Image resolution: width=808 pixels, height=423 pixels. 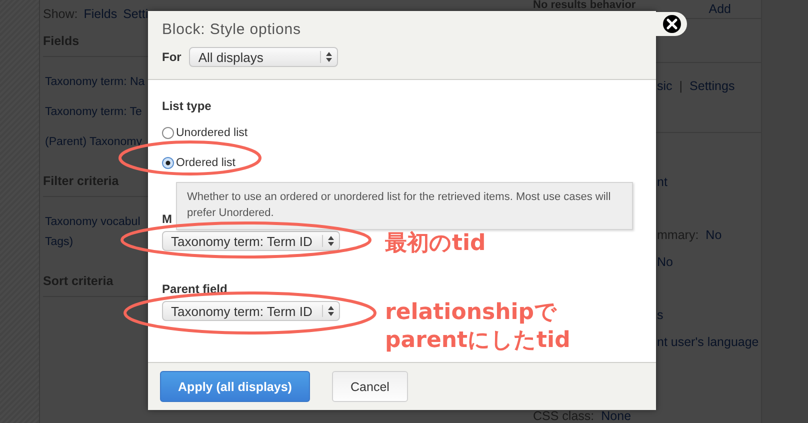 What do you see at coordinates (616, 416) in the screenshot?
I see `setting-link: None` at bounding box center [616, 416].